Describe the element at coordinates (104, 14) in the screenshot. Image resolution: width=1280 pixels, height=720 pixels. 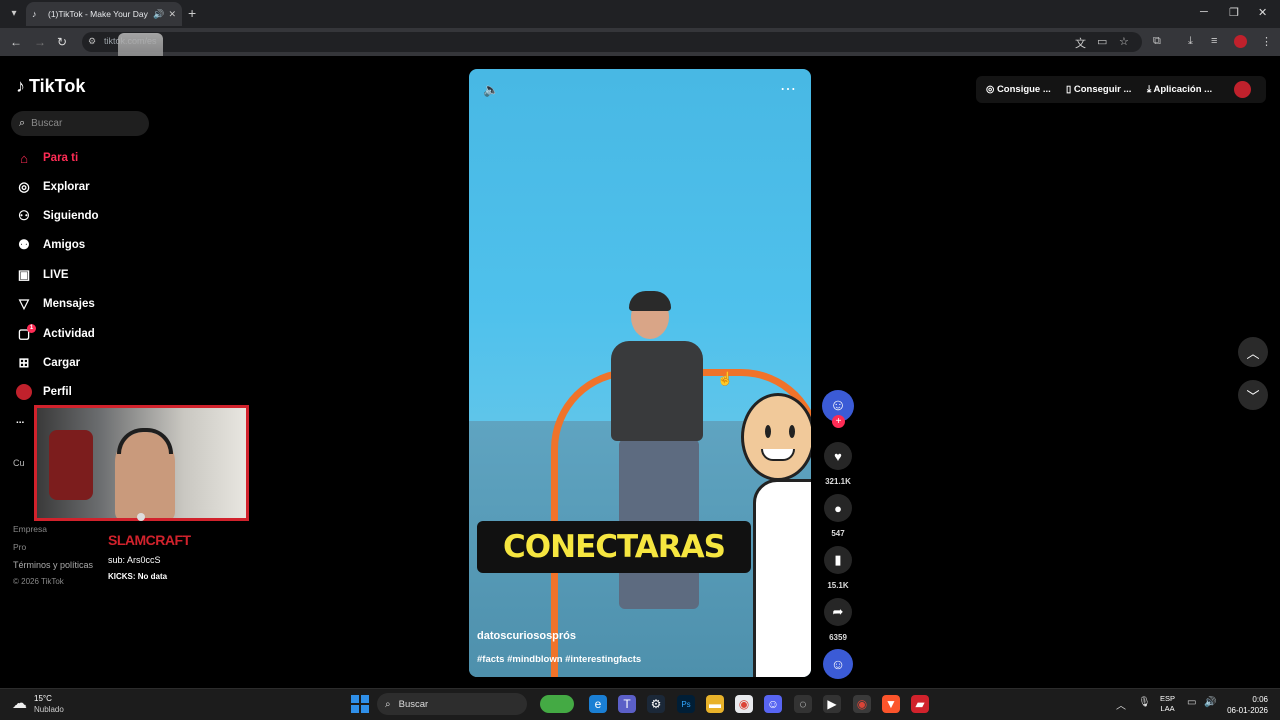
I see `browser-tab: ♪ (1)TikTok - Make Your Day 🔊 ✕` at that location.